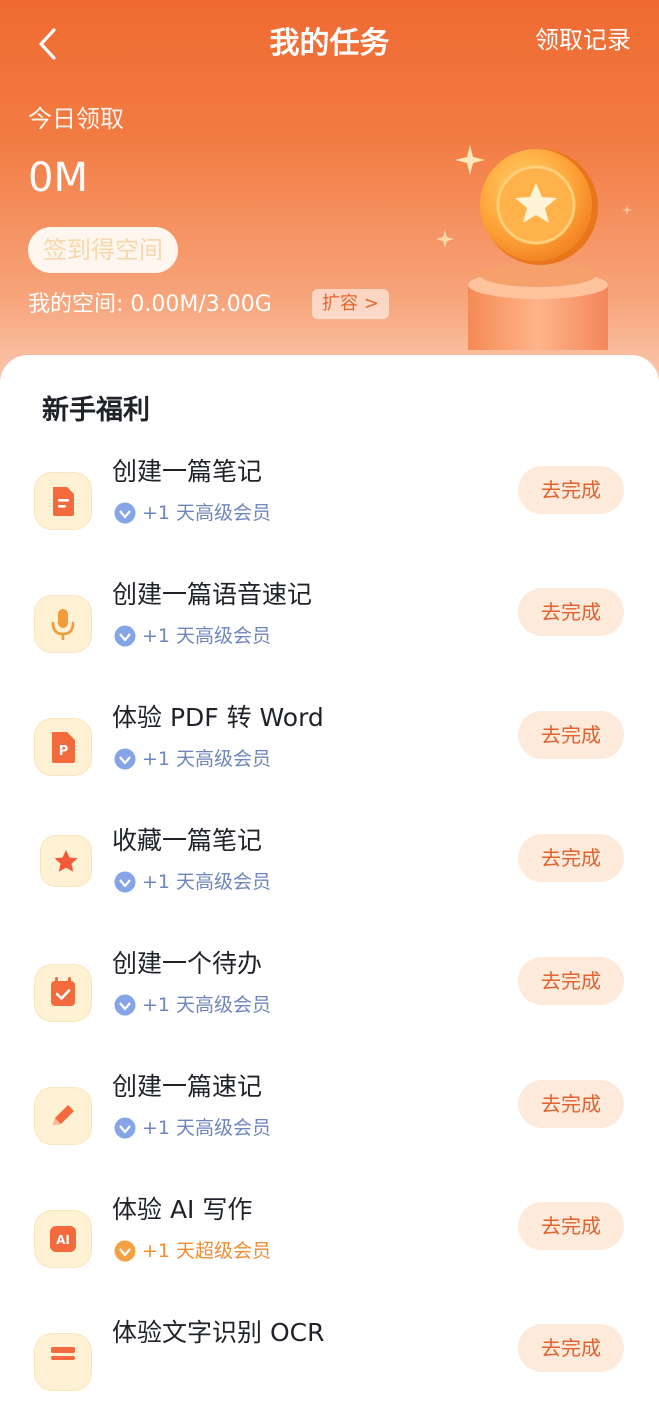 The height and width of the screenshot is (1425, 659). What do you see at coordinates (187, 471) in the screenshot?
I see `task-name: 创建一篇笔记` at bounding box center [187, 471].